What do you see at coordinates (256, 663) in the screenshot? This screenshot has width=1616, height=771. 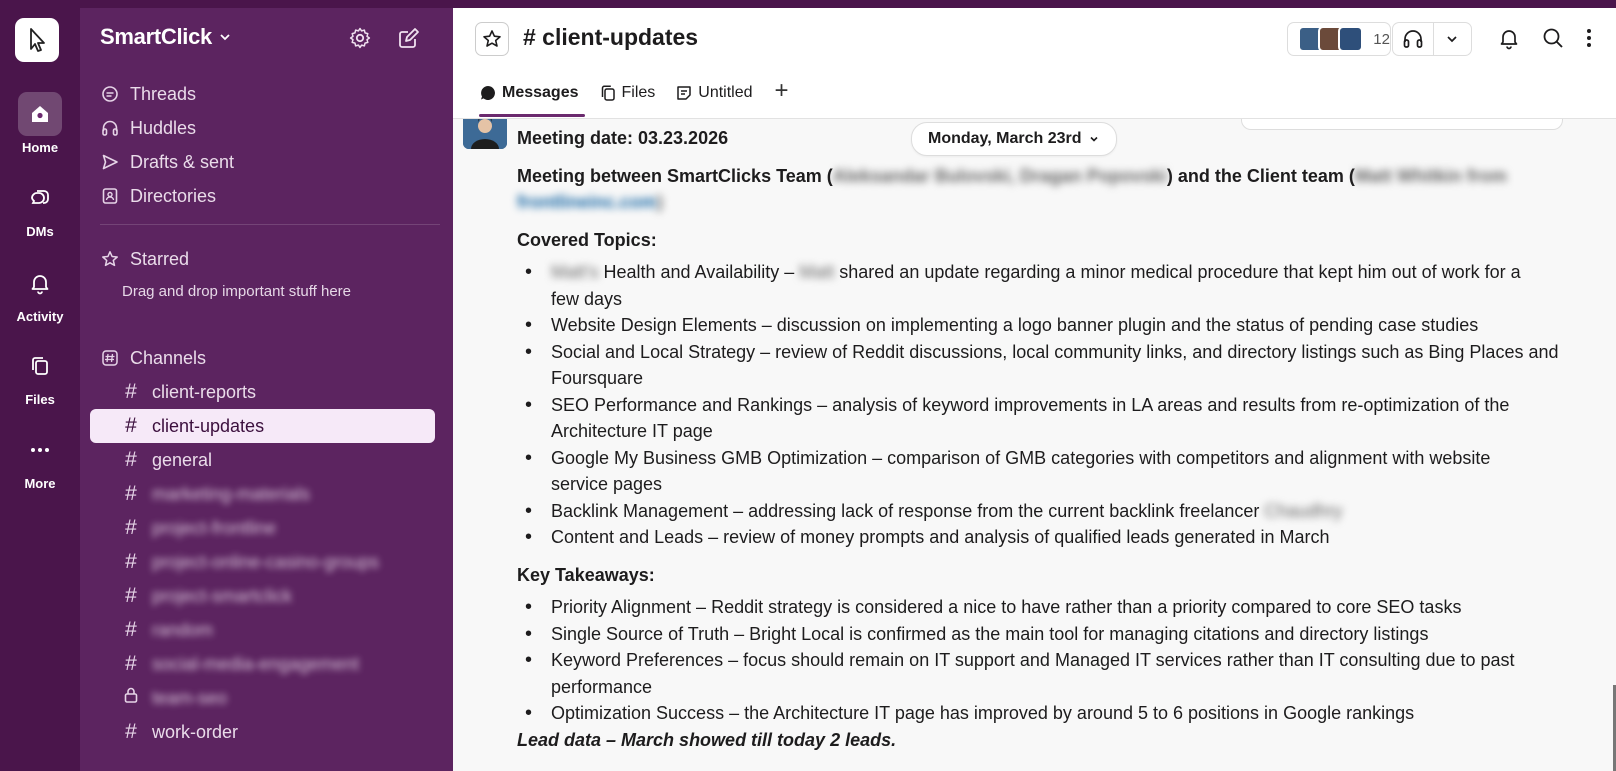 I see `channel-name: social-media-engagement` at bounding box center [256, 663].